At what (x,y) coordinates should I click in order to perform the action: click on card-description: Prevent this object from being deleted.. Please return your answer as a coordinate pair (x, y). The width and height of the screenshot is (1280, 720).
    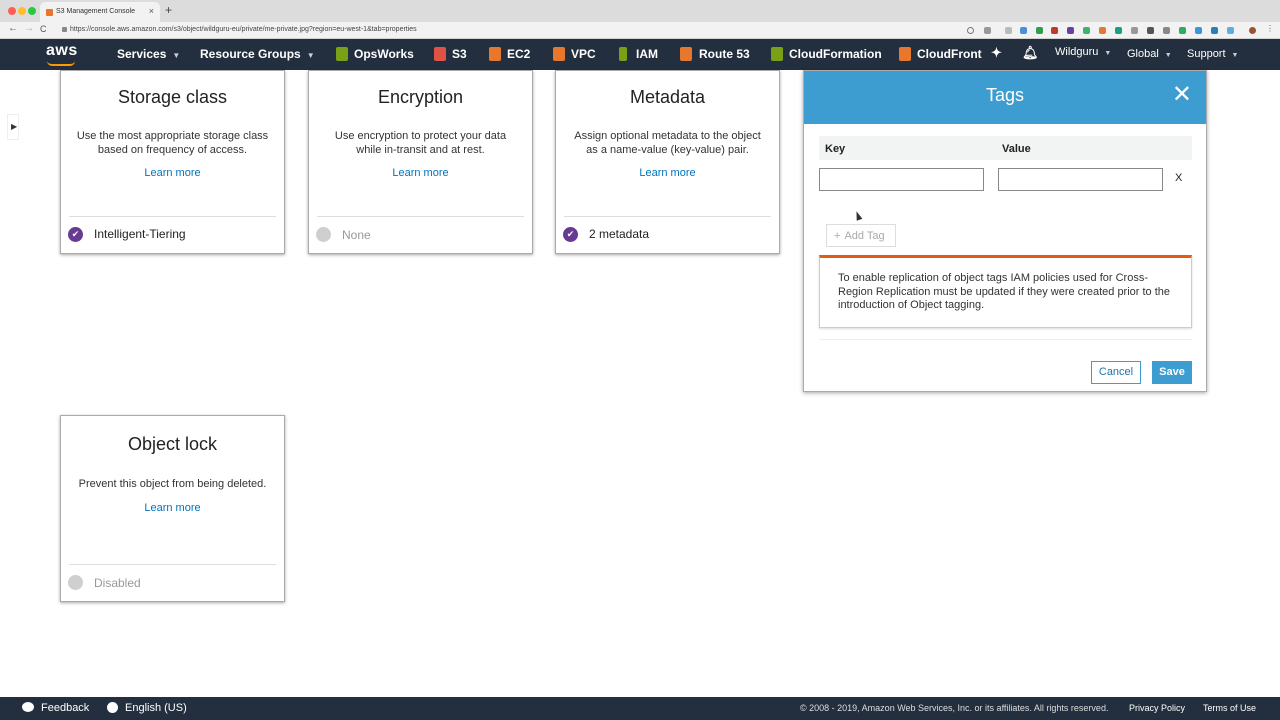
    Looking at the image, I should click on (172, 484).